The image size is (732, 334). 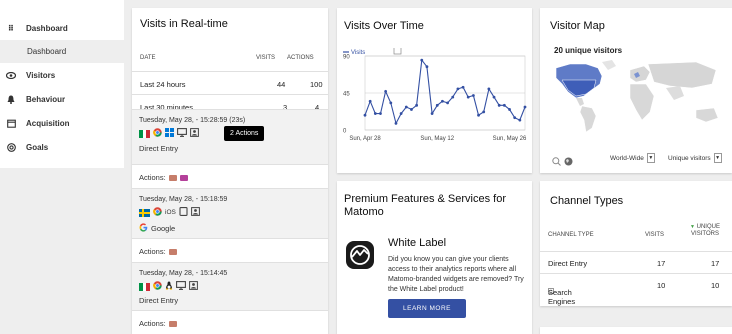 What do you see at coordinates (715, 263) in the screenshot?
I see `channel-unique: 17` at bounding box center [715, 263].